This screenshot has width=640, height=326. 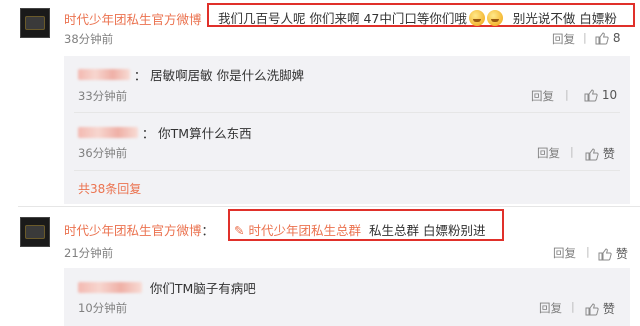 I want to click on comment-text-main: 我们几百号人呢 你们来啊 47中门口等你们哦, so click(x=342, y=18).